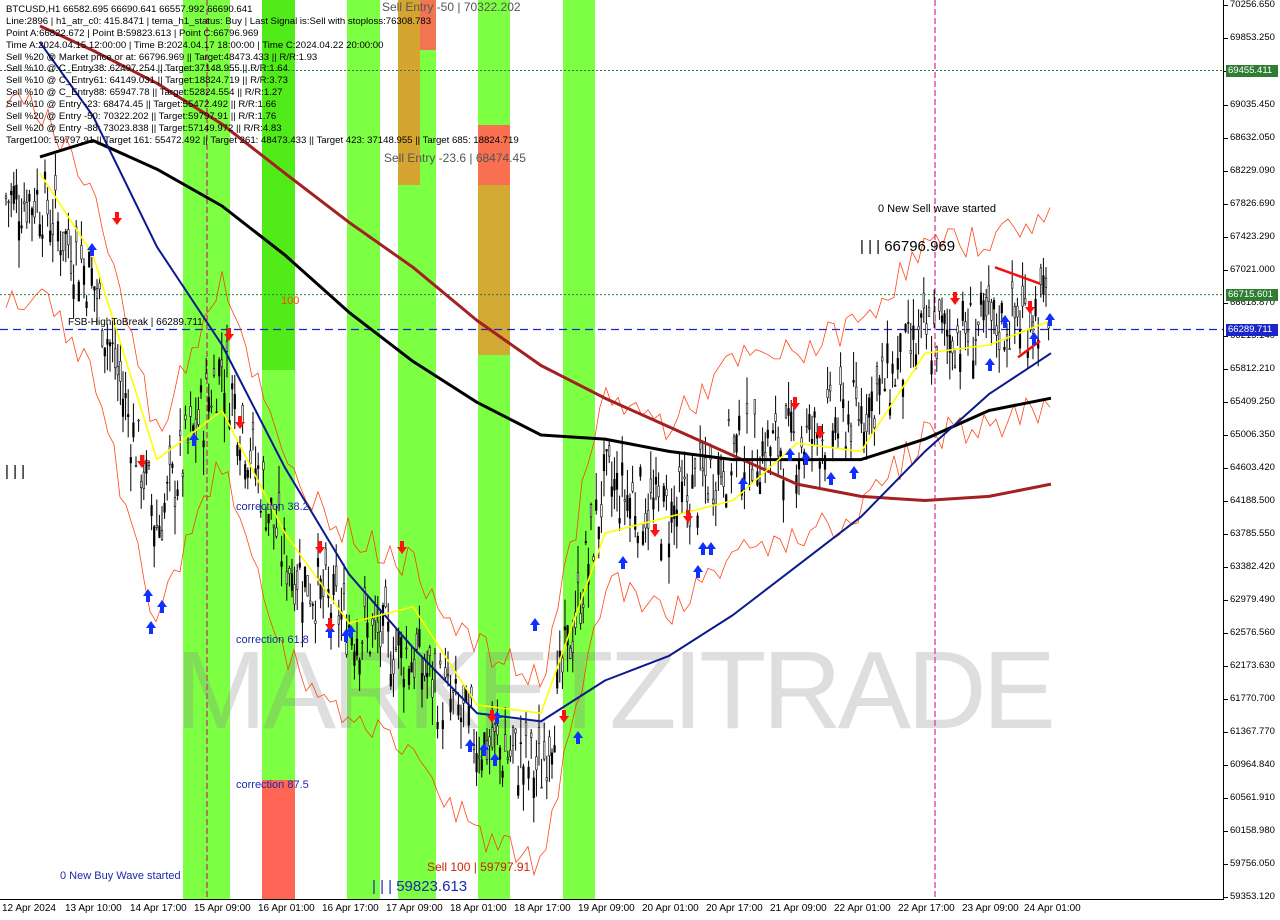 Image resolution: width=1280 pixels, height=920 pixels. I want to click on trendline-lower, so click(1029, 349).